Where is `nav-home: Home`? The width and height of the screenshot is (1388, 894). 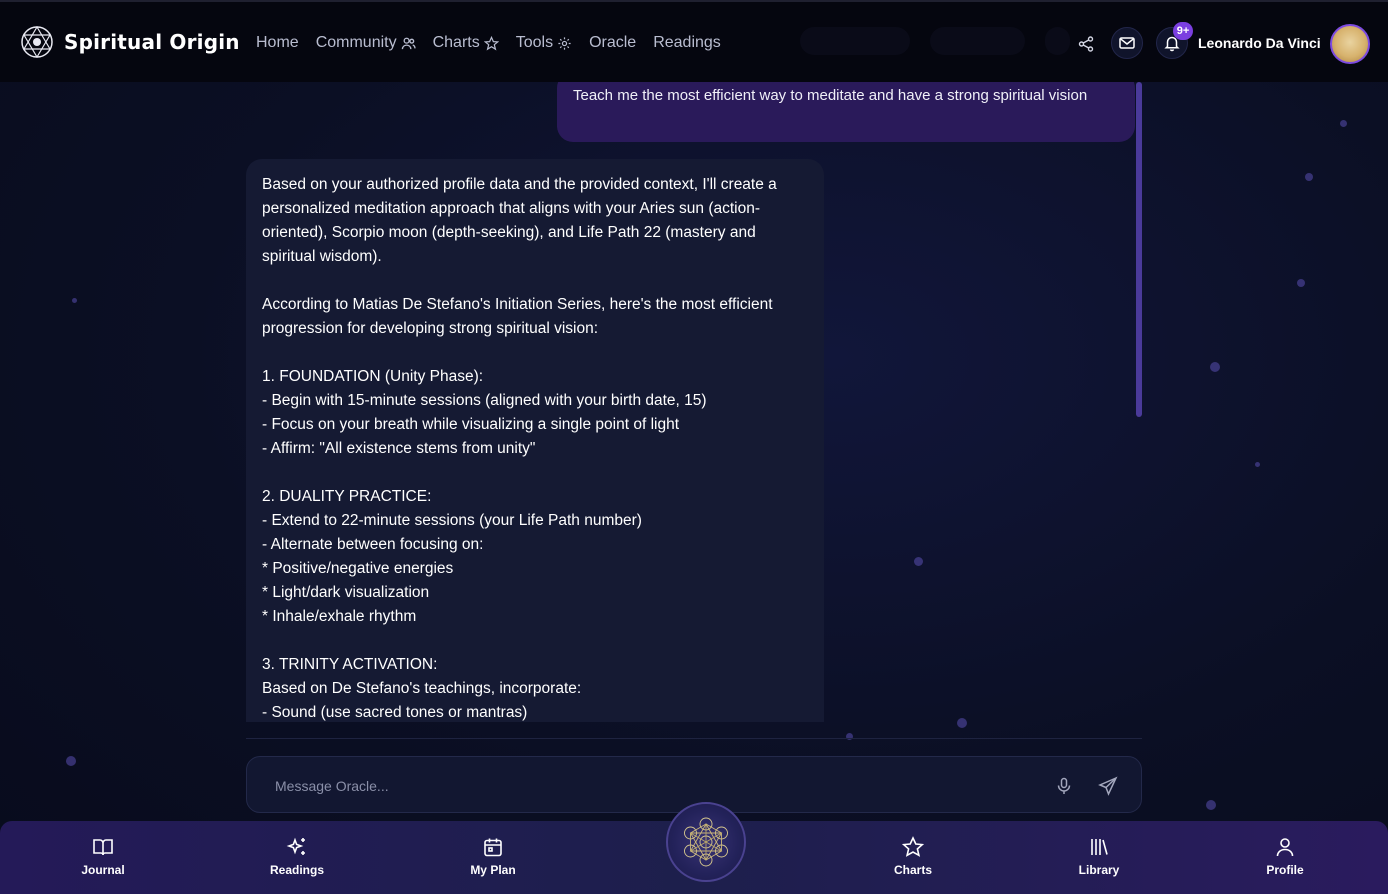
nav-home: Home is located at coordinates (277, 43).